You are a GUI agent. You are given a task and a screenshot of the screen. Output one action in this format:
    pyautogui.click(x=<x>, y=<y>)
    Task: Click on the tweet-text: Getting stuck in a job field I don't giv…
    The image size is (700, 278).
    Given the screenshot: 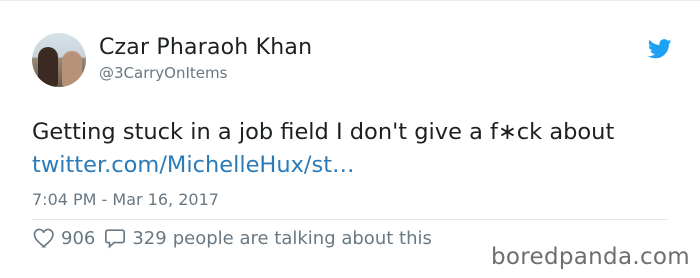 What is the action you would take?
    pyautogui.click(x=323, y=132)
    